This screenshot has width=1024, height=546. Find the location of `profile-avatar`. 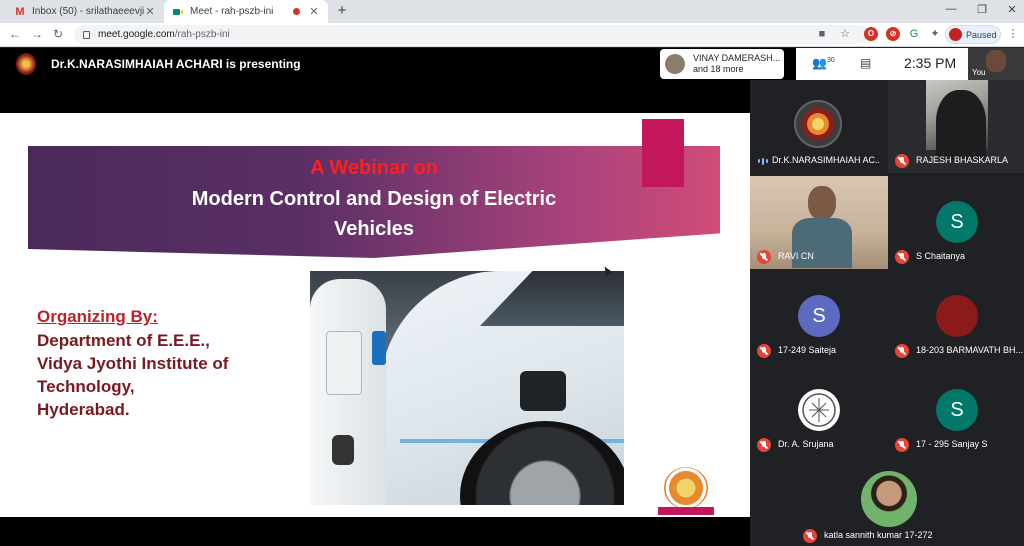

profile-avatar is located at coordinates (955, 34).